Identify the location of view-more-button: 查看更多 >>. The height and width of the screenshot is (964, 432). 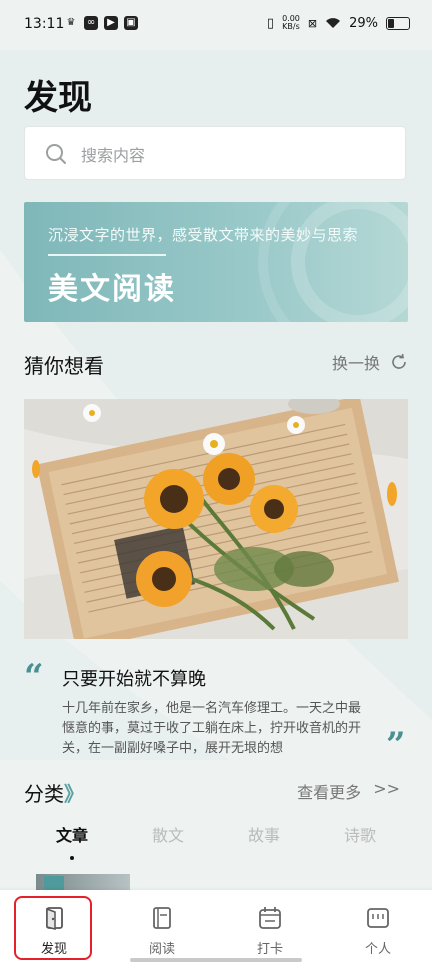
(348, 791).